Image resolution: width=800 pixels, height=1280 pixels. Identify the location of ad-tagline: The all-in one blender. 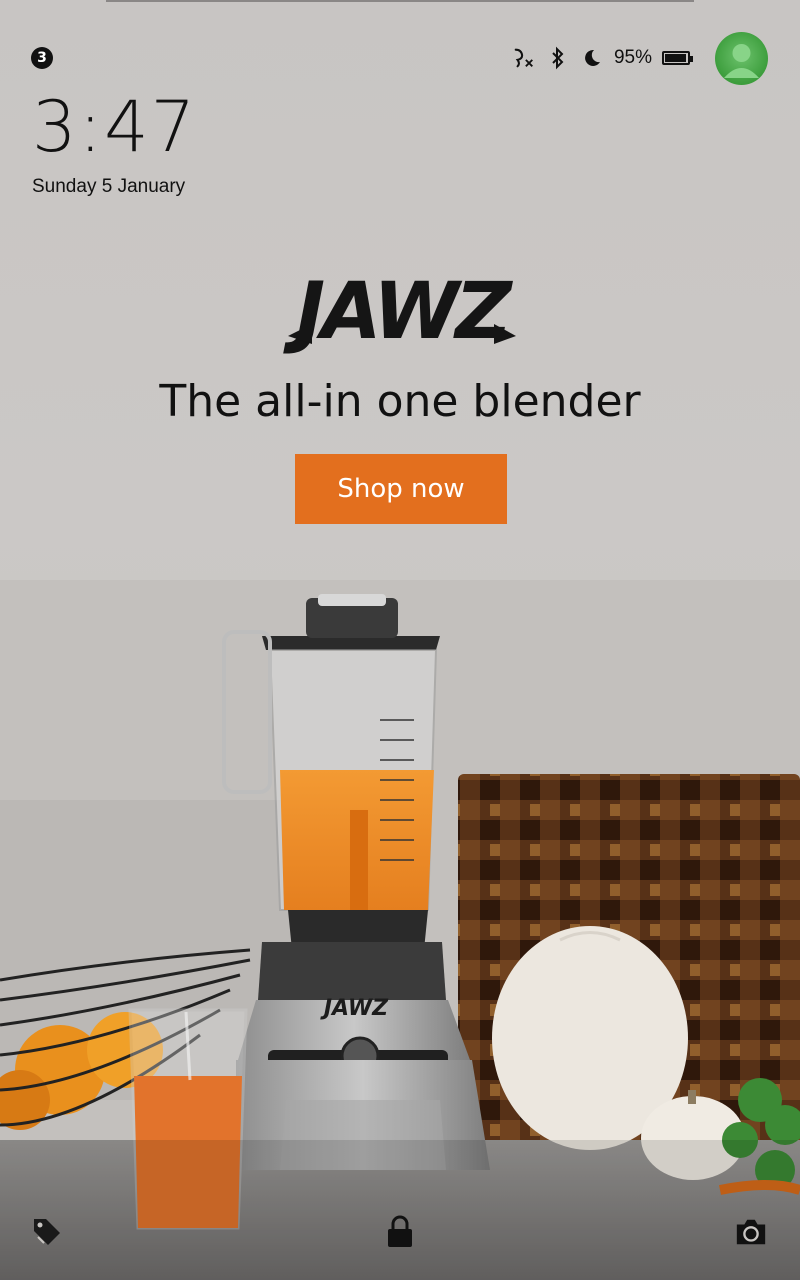
(400, 401).